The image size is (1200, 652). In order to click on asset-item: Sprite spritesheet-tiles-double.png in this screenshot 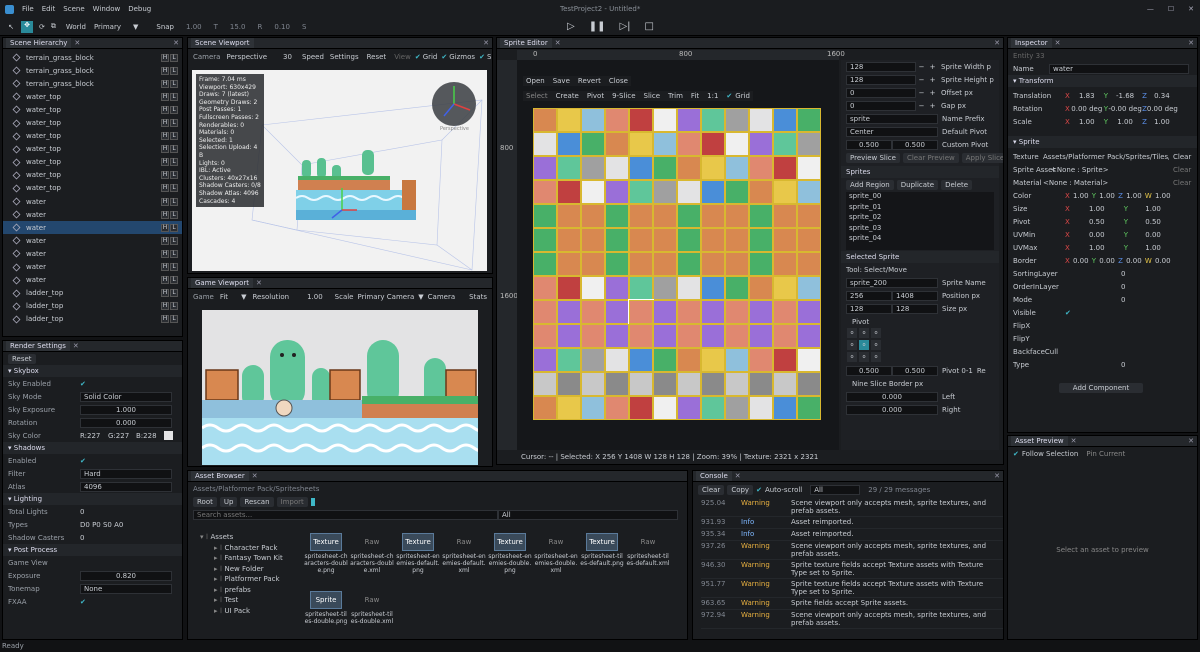, I will do `click(326, 614)`.